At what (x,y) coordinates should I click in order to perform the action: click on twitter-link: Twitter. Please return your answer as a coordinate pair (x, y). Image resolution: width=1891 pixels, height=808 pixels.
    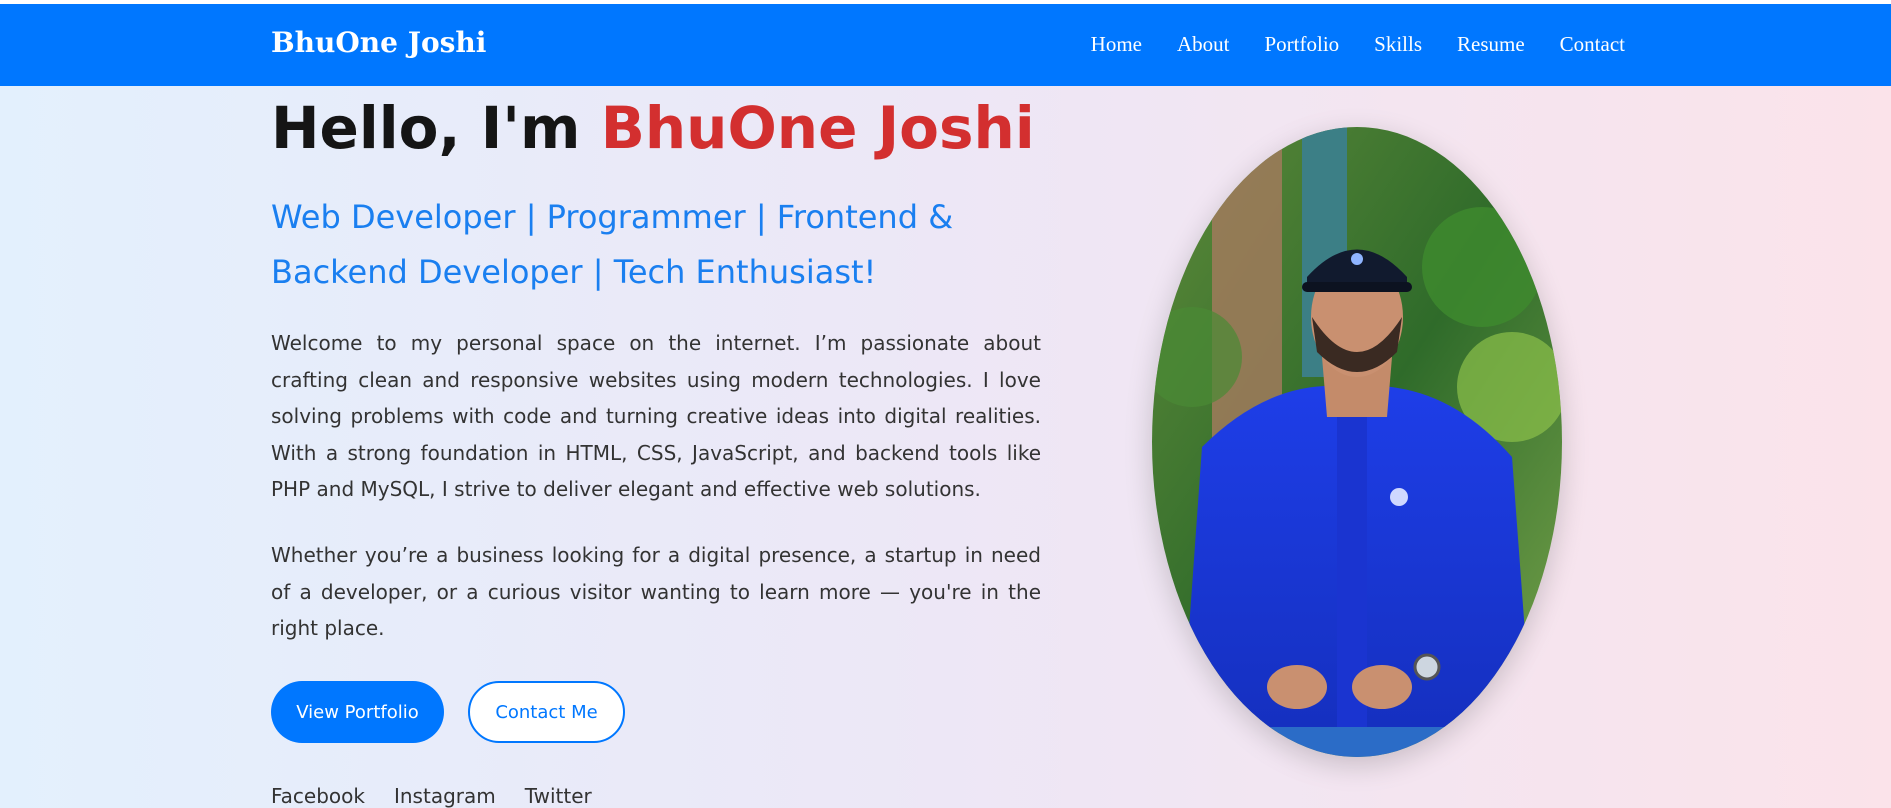
    Looking at the image, I should click on (558, 796).